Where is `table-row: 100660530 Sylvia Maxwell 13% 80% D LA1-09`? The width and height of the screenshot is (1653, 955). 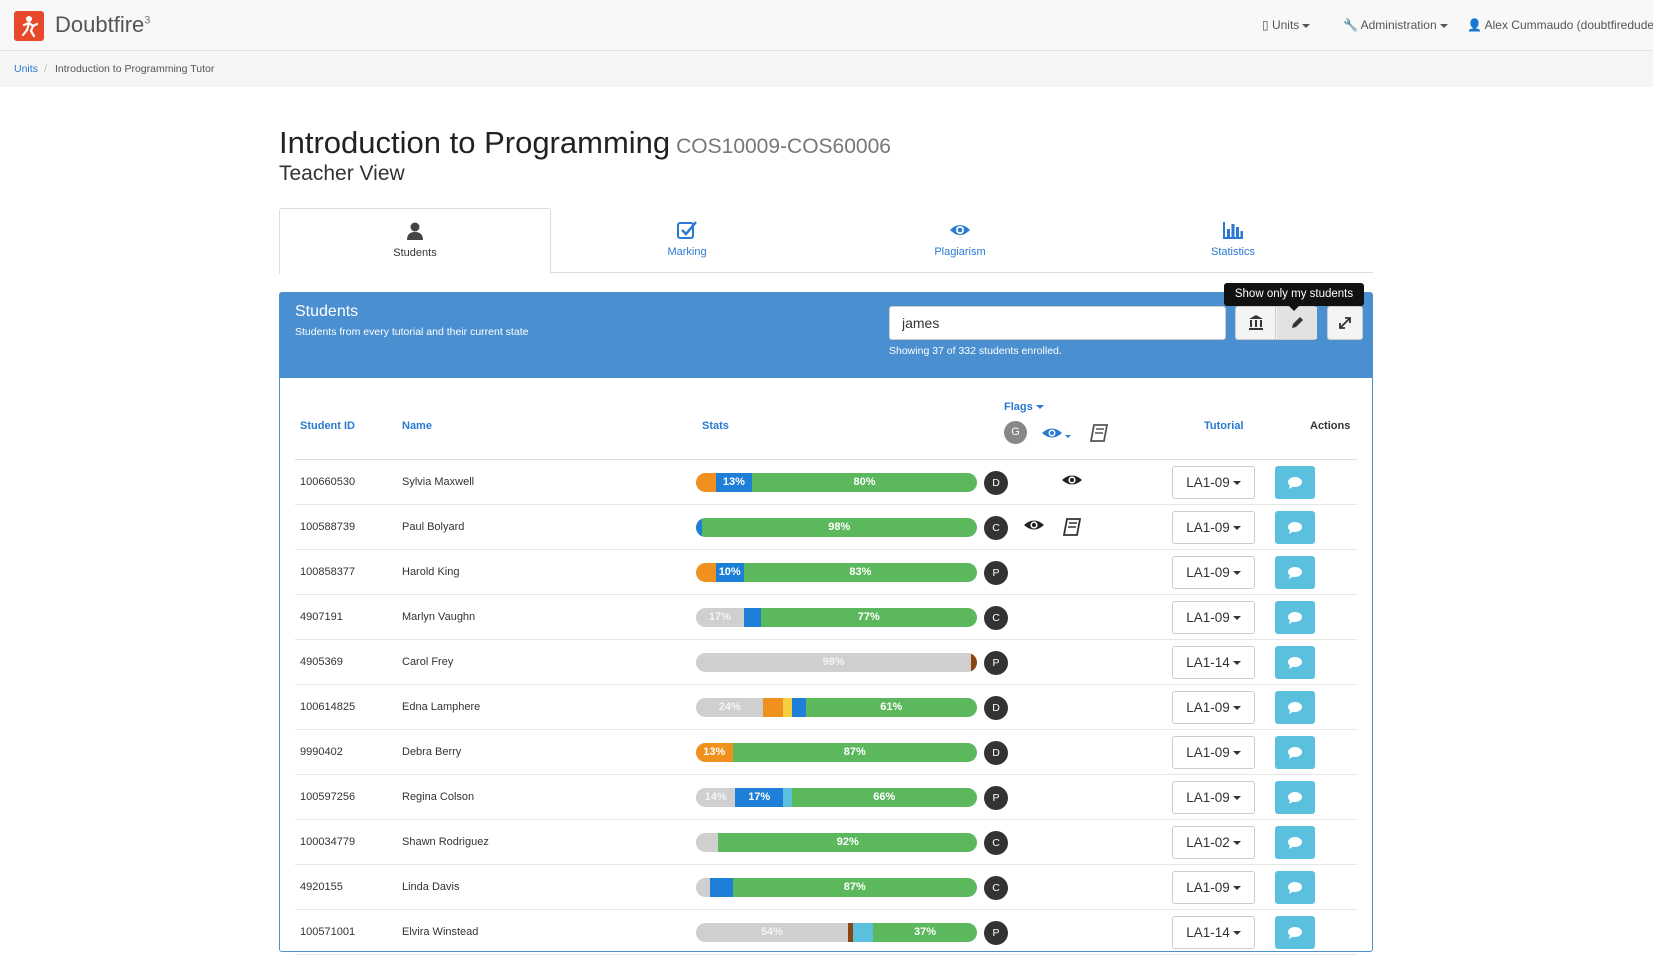 table-row: 100660530 Sylvia Maxwell 13% 80% D LA1-09 is located at coordinates (826, 482).